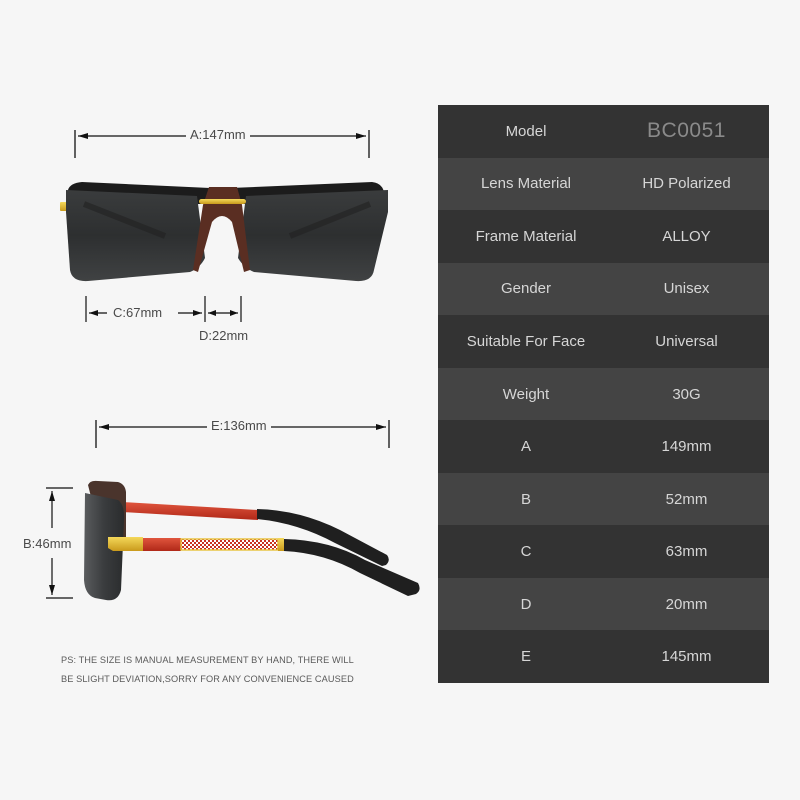 Image resolution: width=800 pixels, height=800 pixels. What do you see at coordinates (603, 446) in the screenshot?
I see `spec-row-a: A 149mm` at bounding box center [603, 446].